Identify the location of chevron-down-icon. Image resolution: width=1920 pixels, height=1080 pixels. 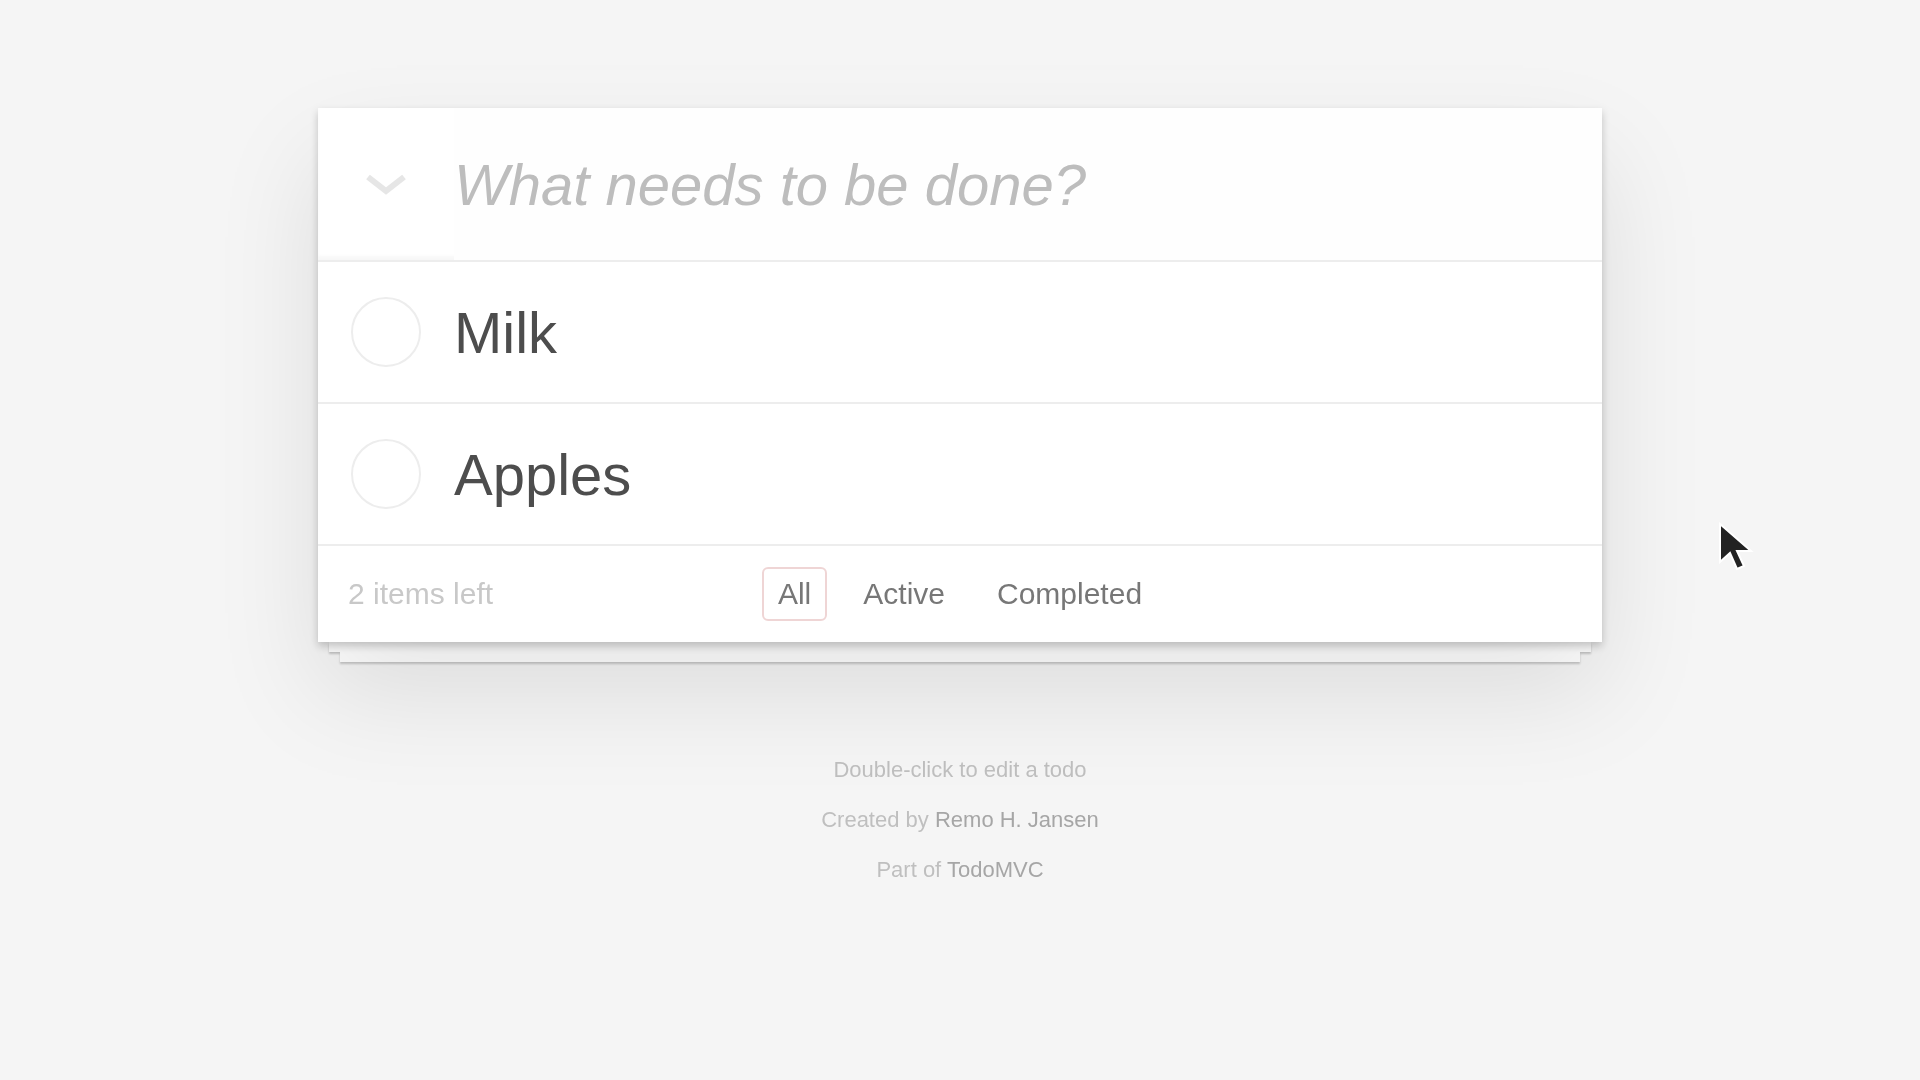
(386, 184).